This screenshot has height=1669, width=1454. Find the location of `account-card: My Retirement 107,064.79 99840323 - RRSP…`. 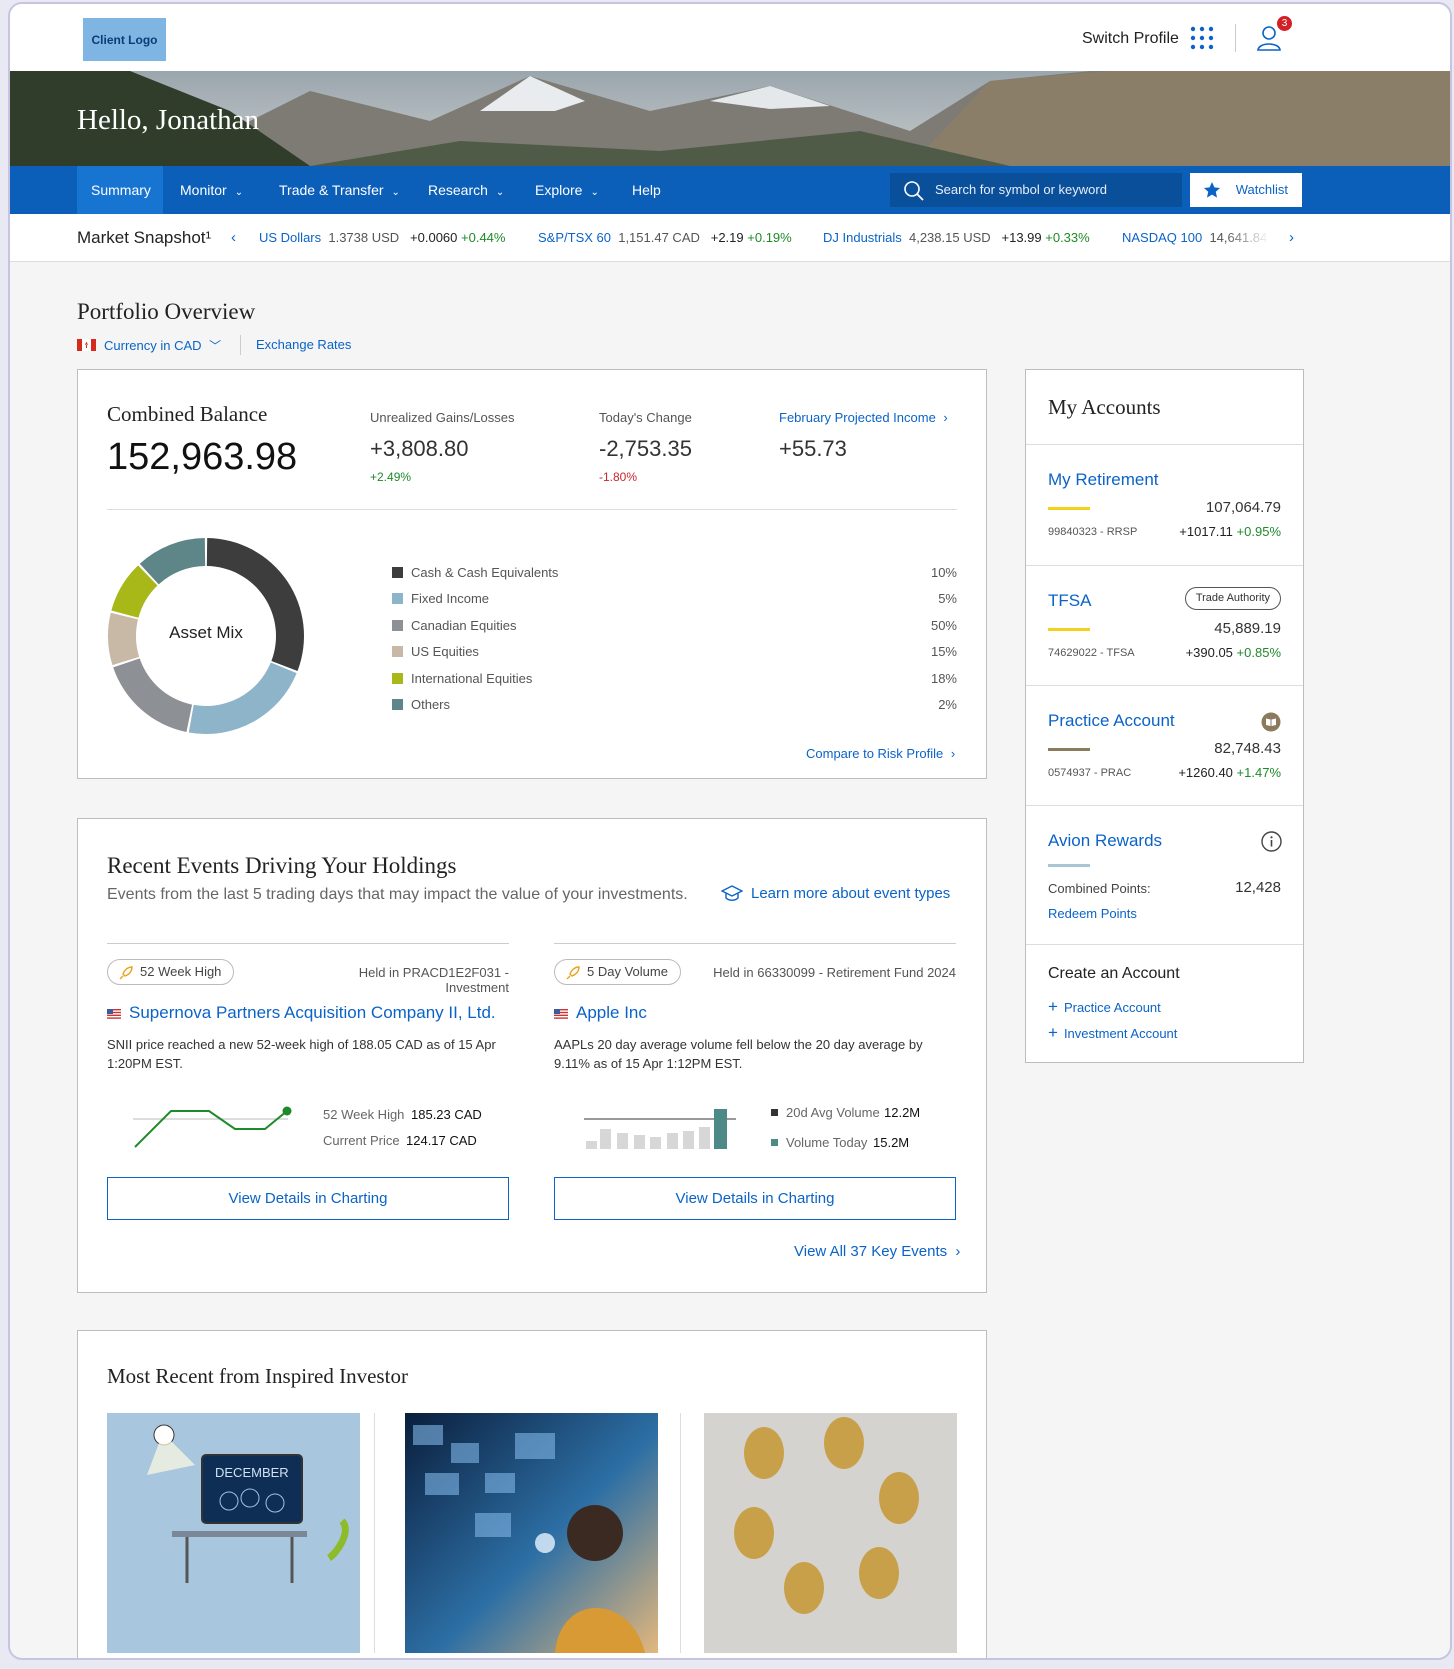

account-card: My Retirement 107,064.79 99840323 - RRSP… is located at coordinates (1164, 504).